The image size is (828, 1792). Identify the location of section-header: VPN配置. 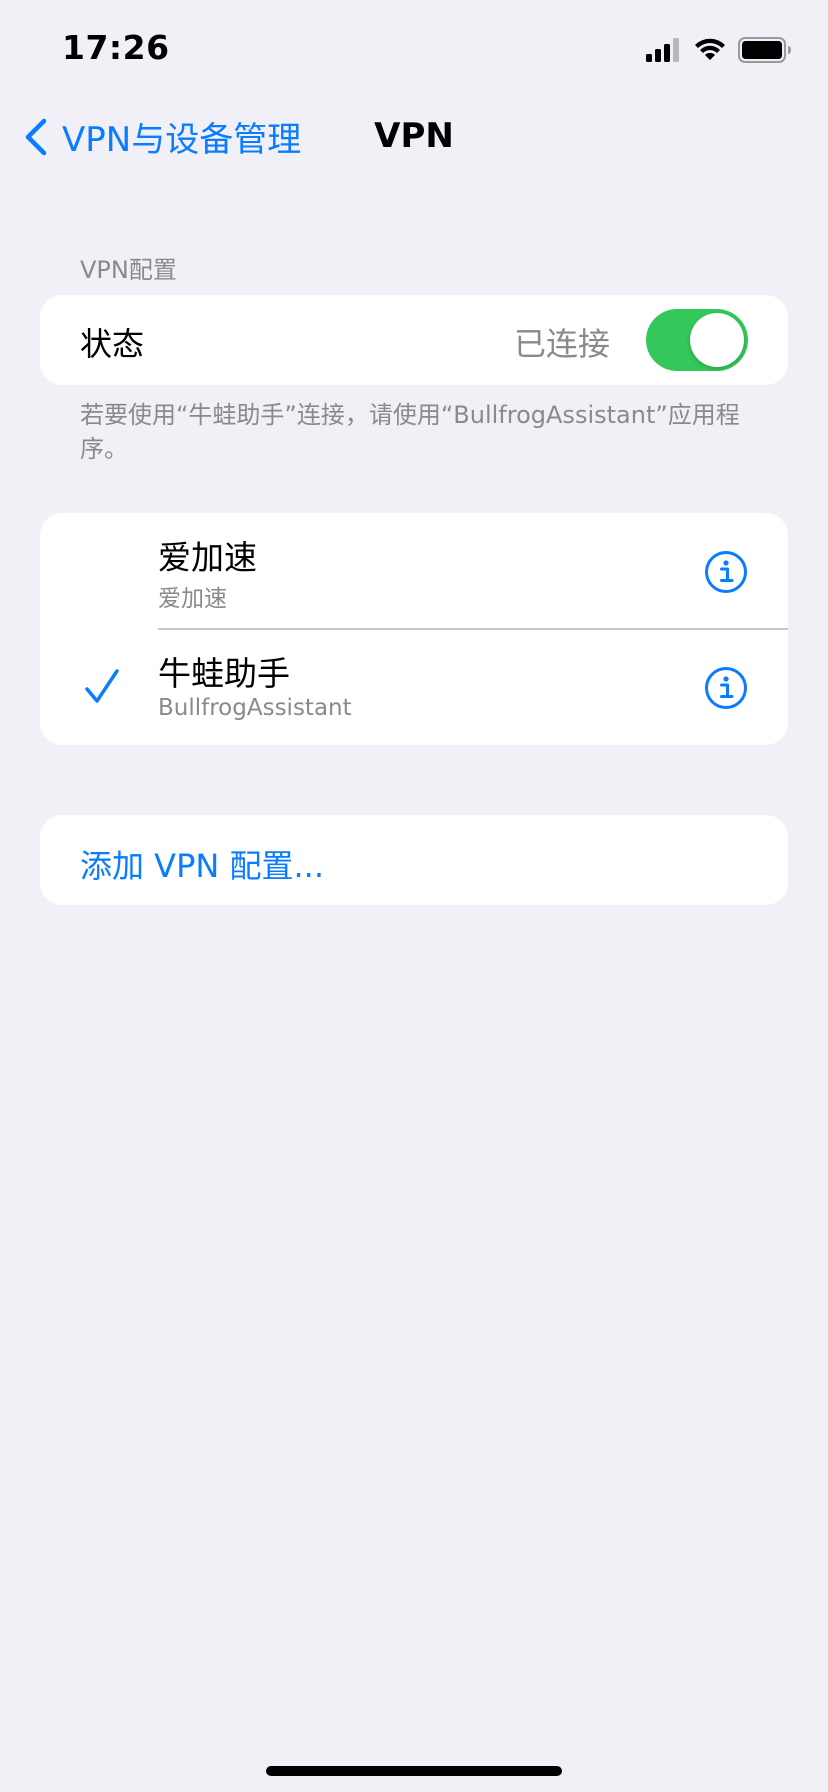
(128, 270).